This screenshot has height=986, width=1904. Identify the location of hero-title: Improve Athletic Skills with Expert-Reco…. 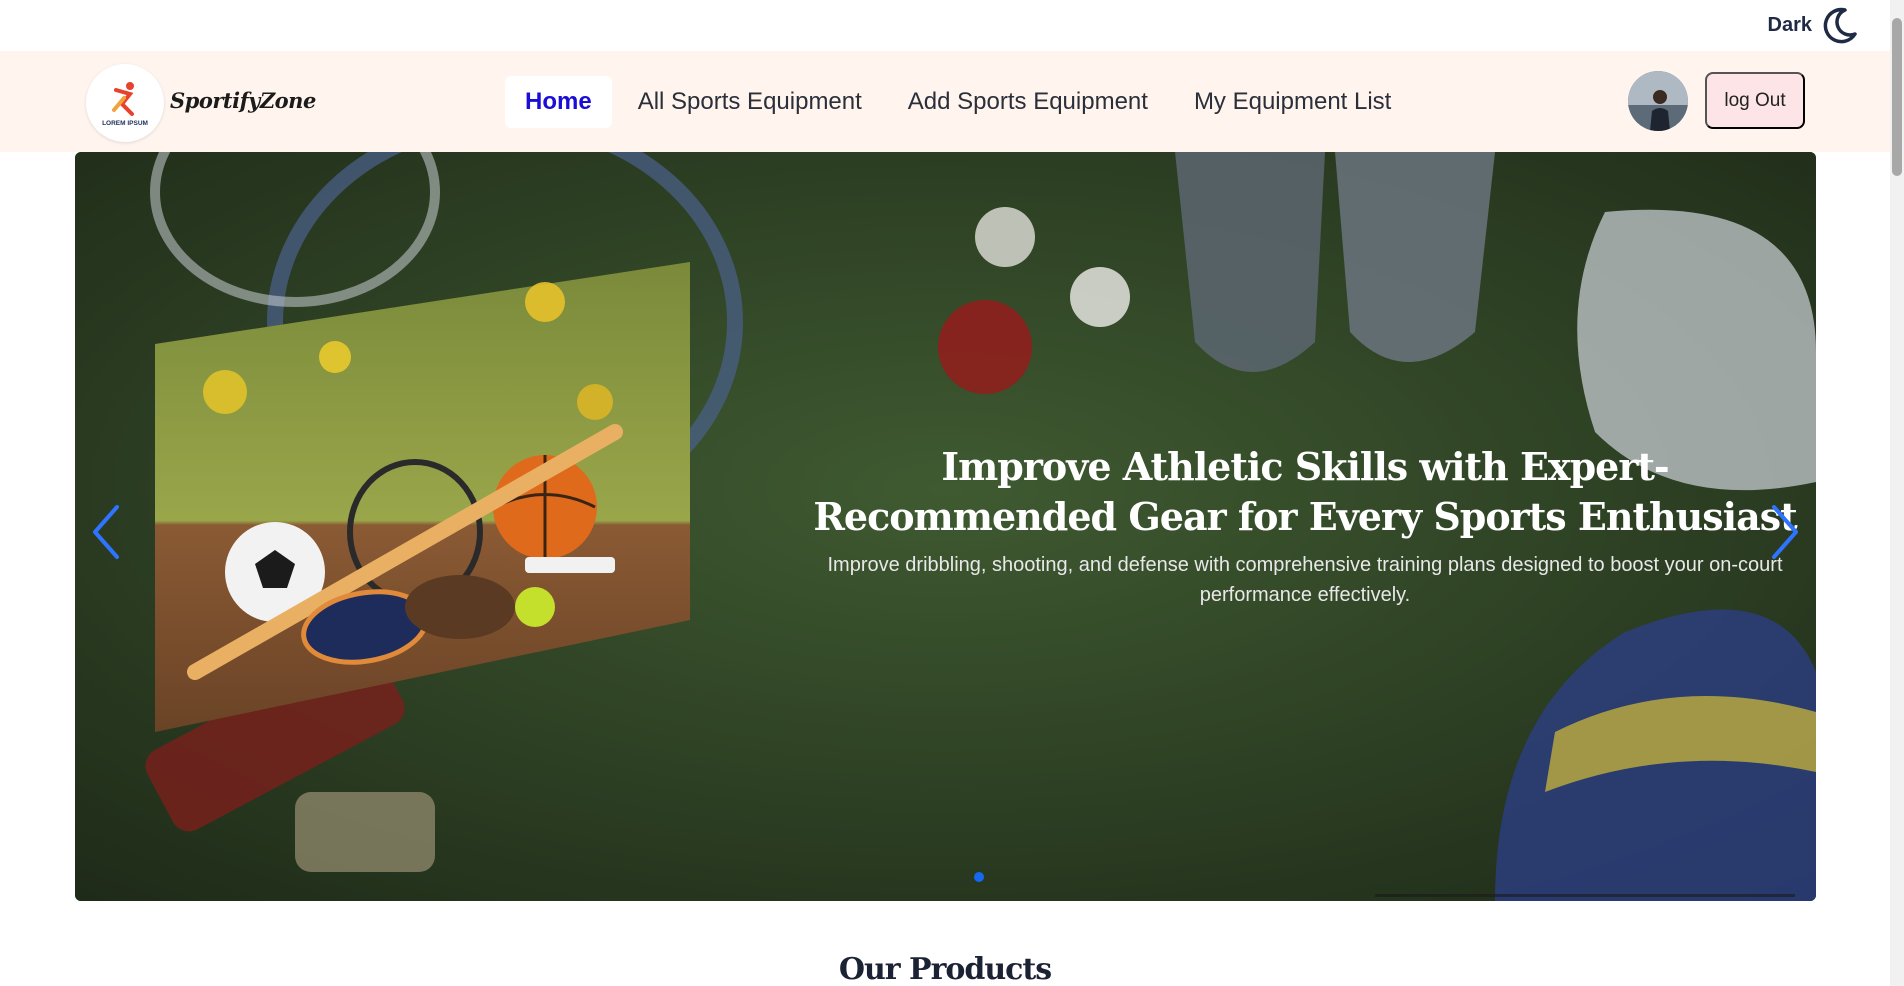
(1305, 491).